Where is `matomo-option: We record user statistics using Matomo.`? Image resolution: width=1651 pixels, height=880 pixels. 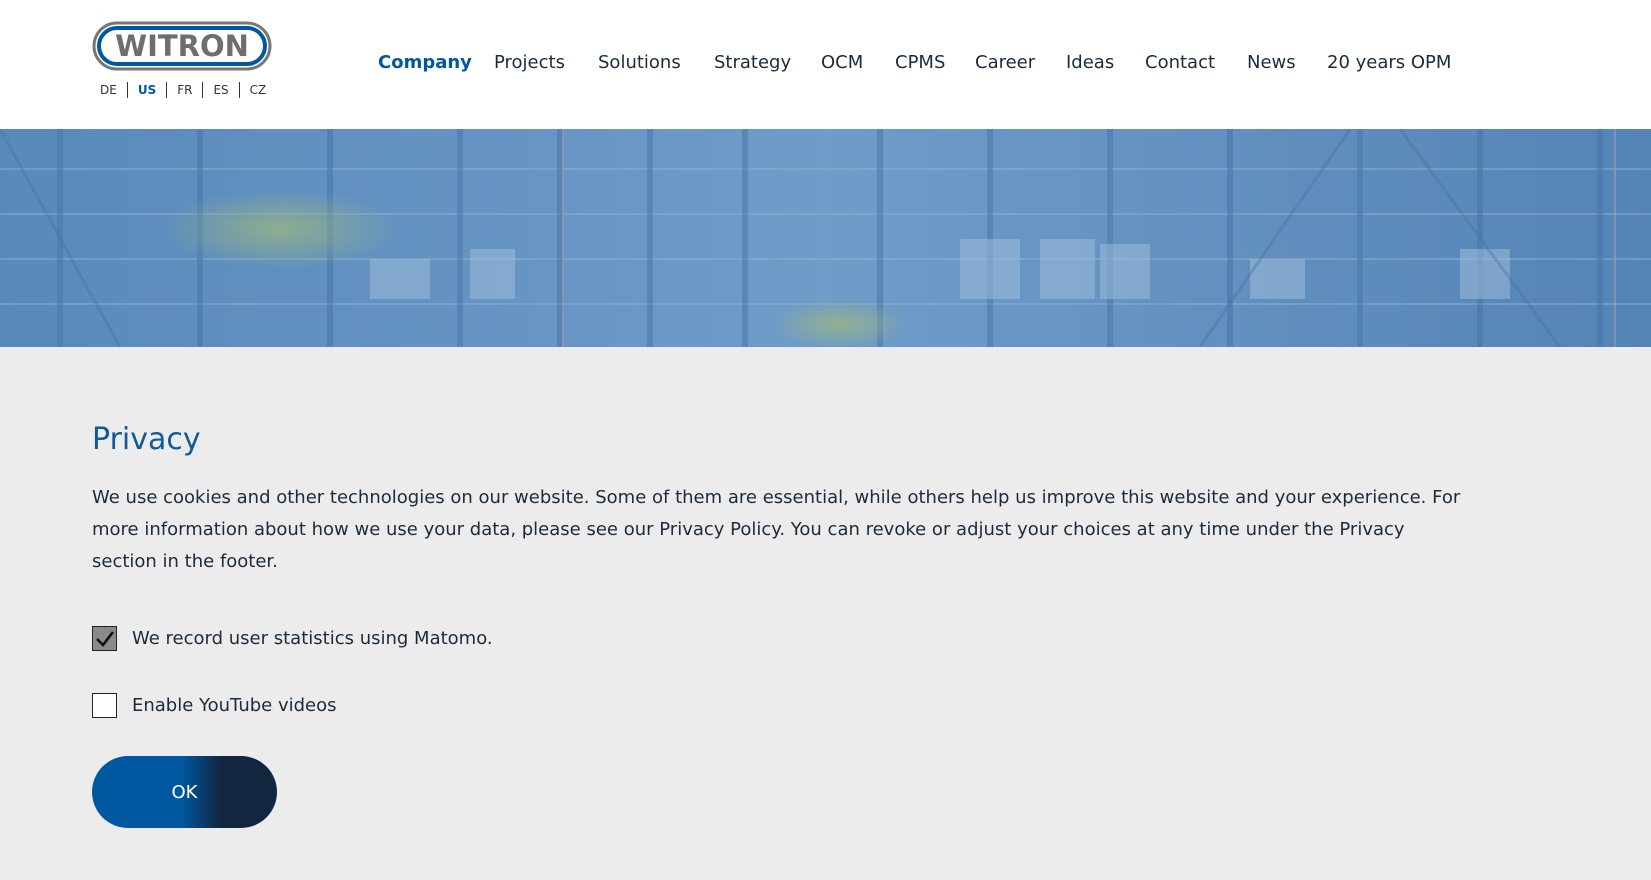
matomo-option: We record user statistics using Matomo. is located at coordinates (292, 638).